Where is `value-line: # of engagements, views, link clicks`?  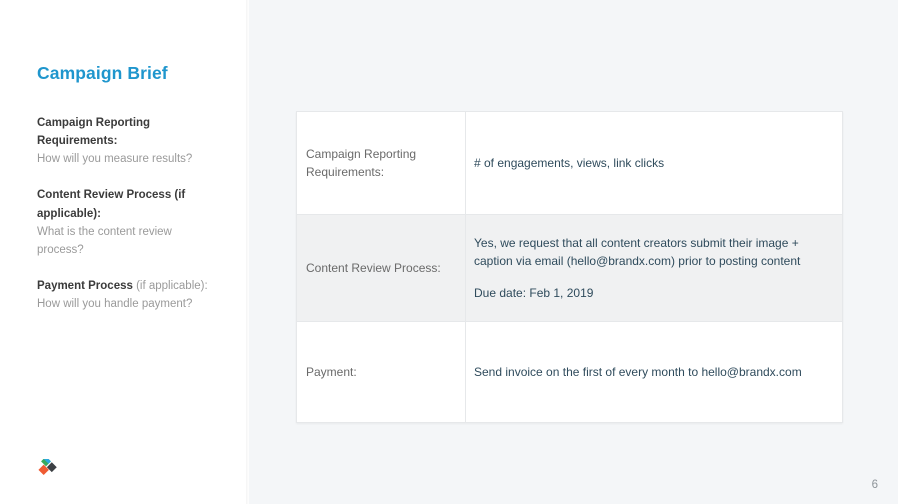
value-line: # of engagements, views, link clicks is located at coordinates (569, 163).